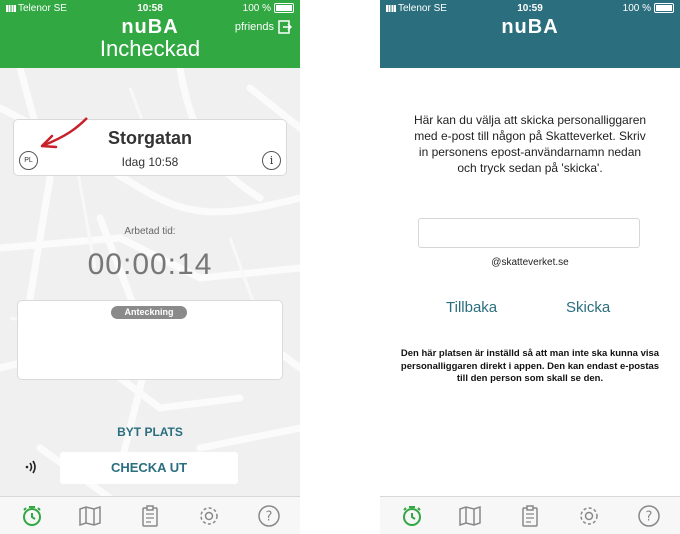  Describe the element at coordinates (530, 27) in the screenshot. I see `nuba-logo: nuBA` at that location.